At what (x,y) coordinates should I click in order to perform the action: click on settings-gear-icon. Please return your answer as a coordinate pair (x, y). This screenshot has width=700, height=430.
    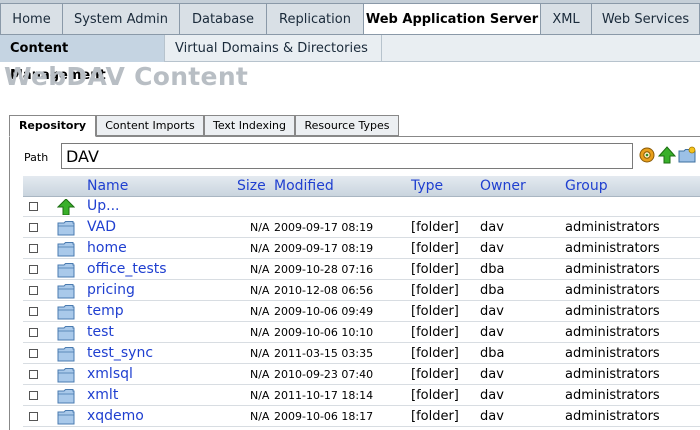
    Looking at the image, I should click on (647, 155).